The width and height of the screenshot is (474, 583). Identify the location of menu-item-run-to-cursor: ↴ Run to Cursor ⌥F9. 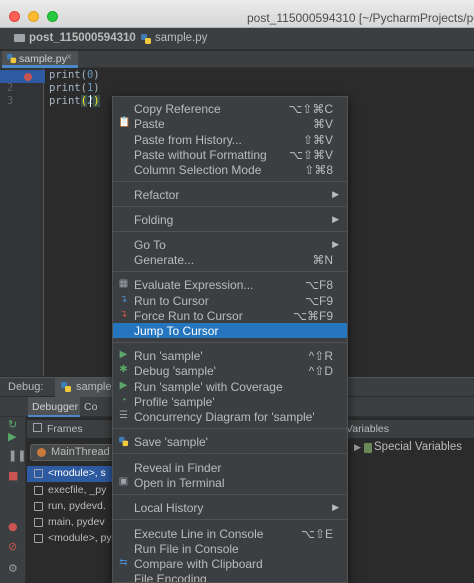
(230, 300).